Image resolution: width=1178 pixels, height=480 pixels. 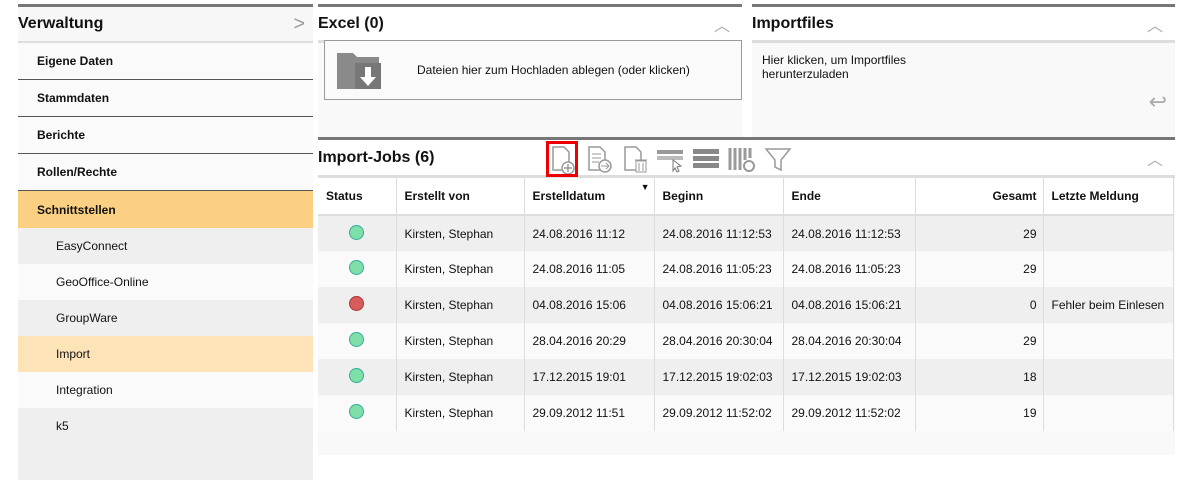 What do you see at coordinates (1108, 197) in the screenshot?
I see `column-header: Letzte Meldung` at bounding box center [1108, 197].